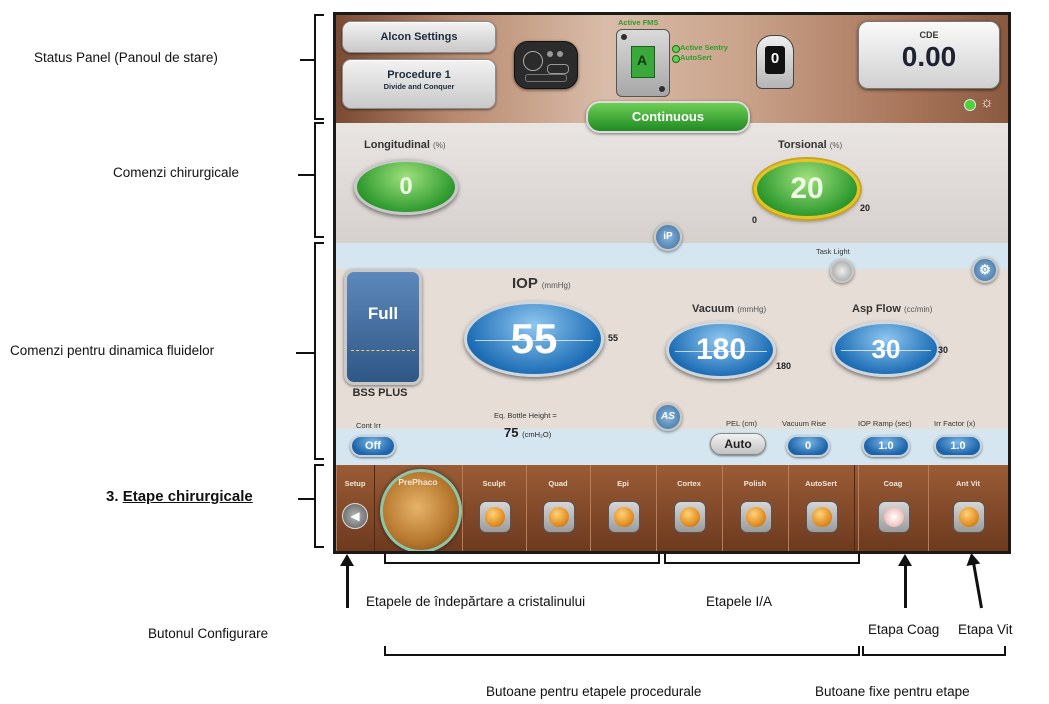 This screenshot has width=1049, height=704. I want to click on step-label-autosert: AutoSert, so click(821, 483).